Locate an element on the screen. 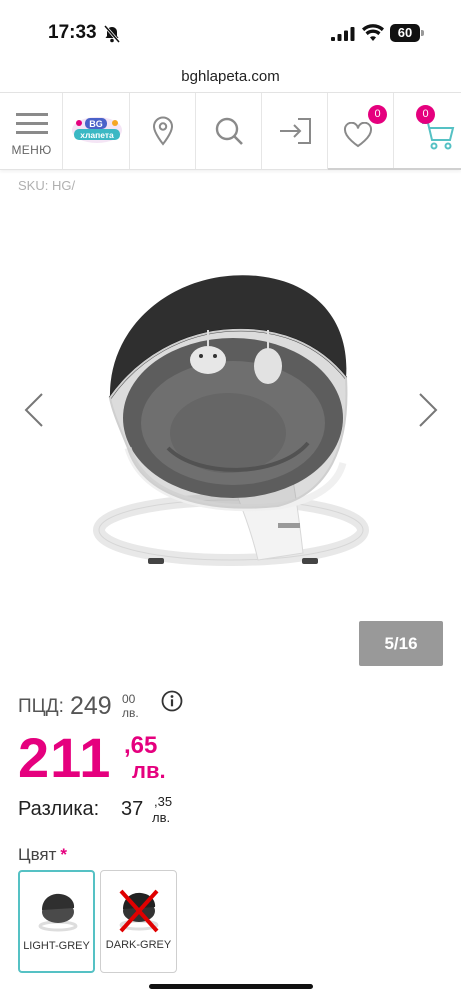  login-button is located at coordinates (295, 131).